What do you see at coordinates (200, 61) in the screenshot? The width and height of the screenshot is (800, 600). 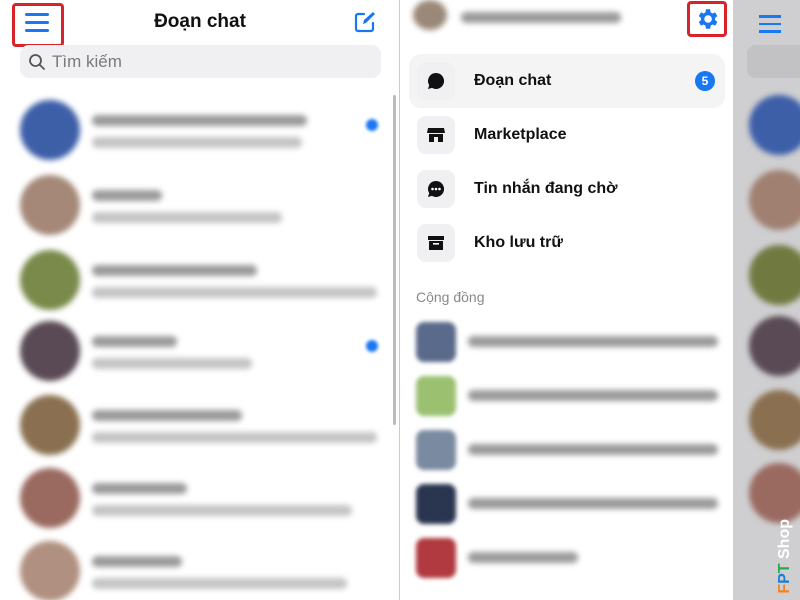 I see `search-input: Tìm kiếm` at bounding box center [200, 61].